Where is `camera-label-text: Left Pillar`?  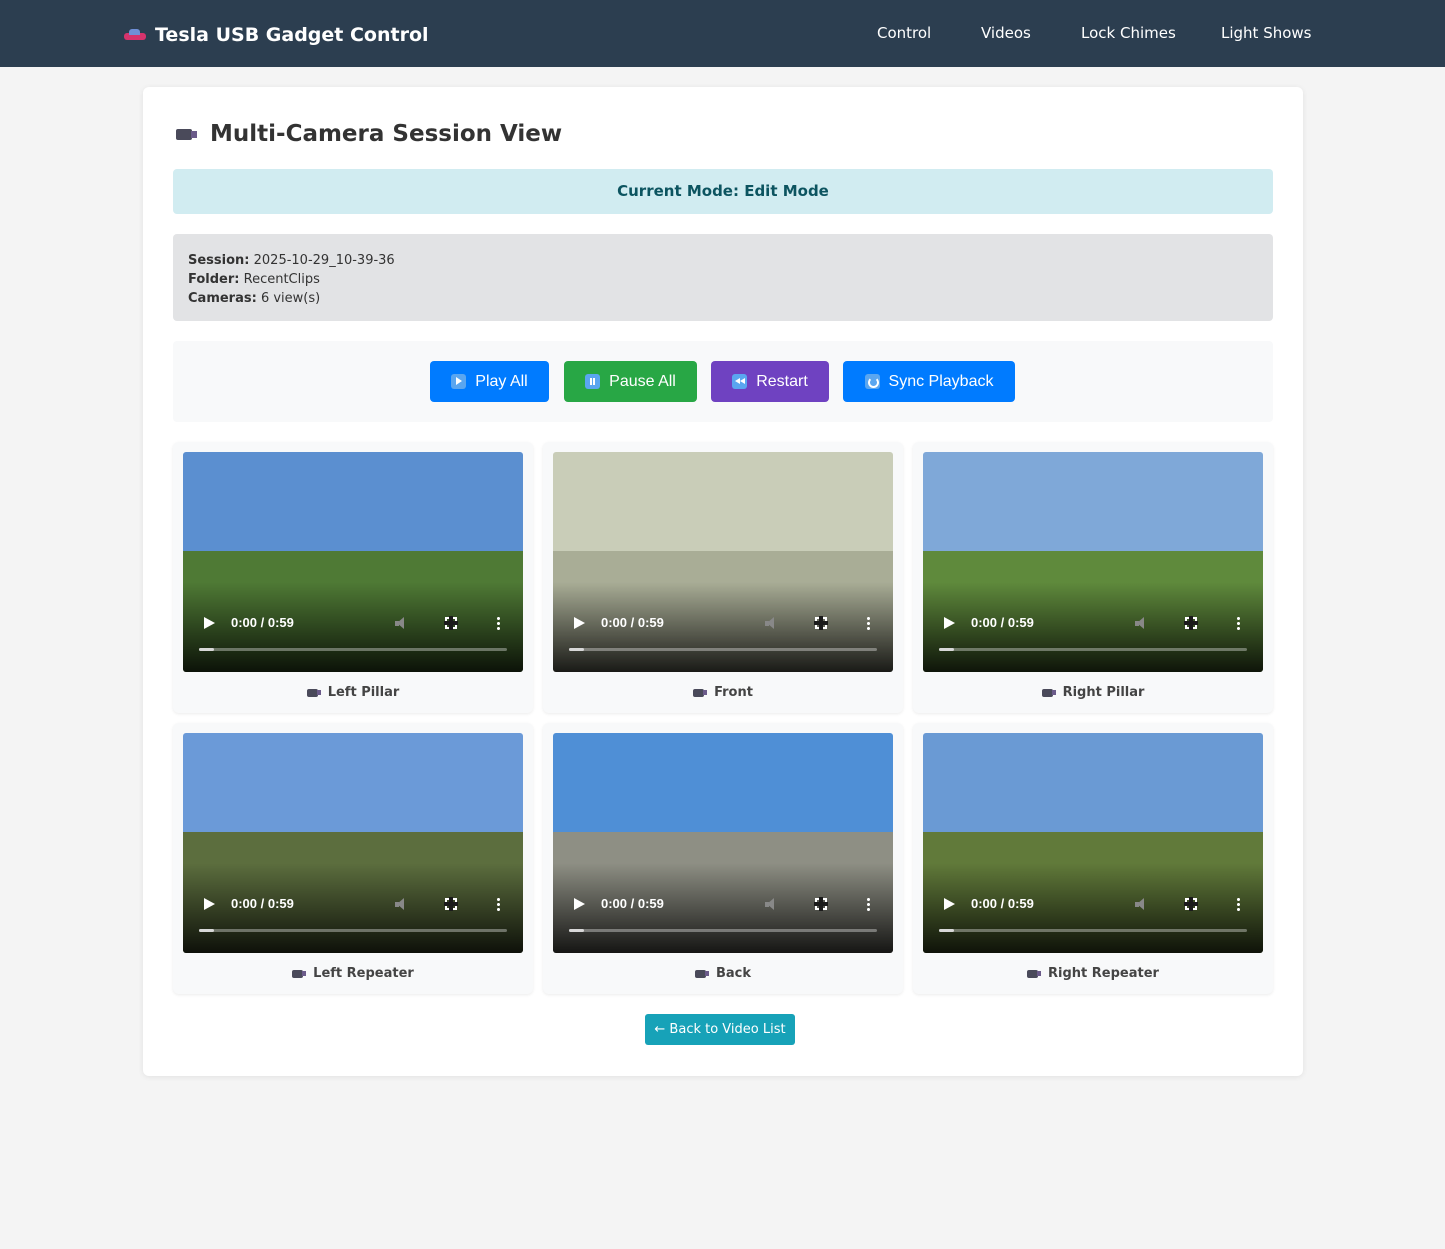 camera-label-text: Left Pillar is located at coordinates (363, 692).